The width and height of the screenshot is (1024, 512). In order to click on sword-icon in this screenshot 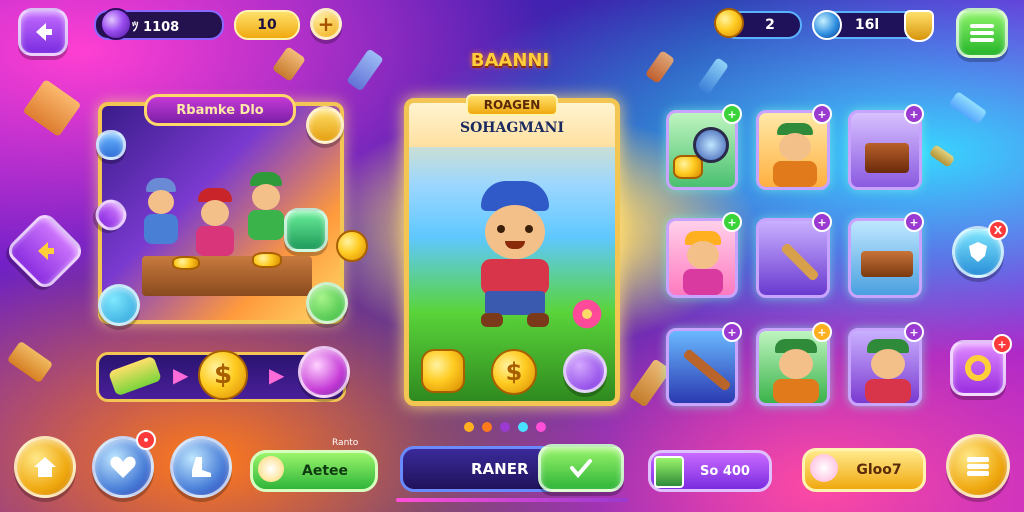, I will do `click(707, 370)`.